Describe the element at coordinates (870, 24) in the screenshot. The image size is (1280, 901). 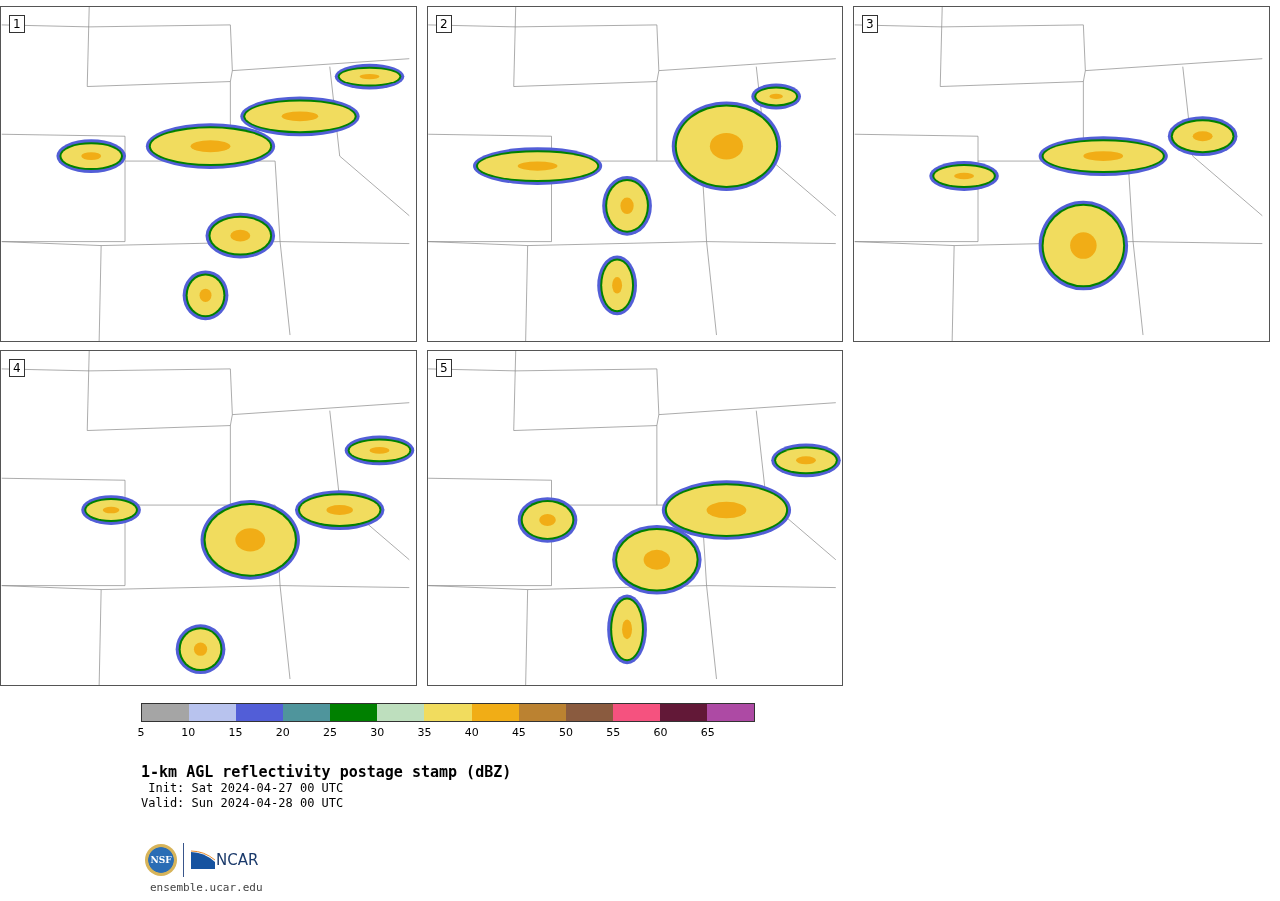
I see `panel-number: 3` at that location.